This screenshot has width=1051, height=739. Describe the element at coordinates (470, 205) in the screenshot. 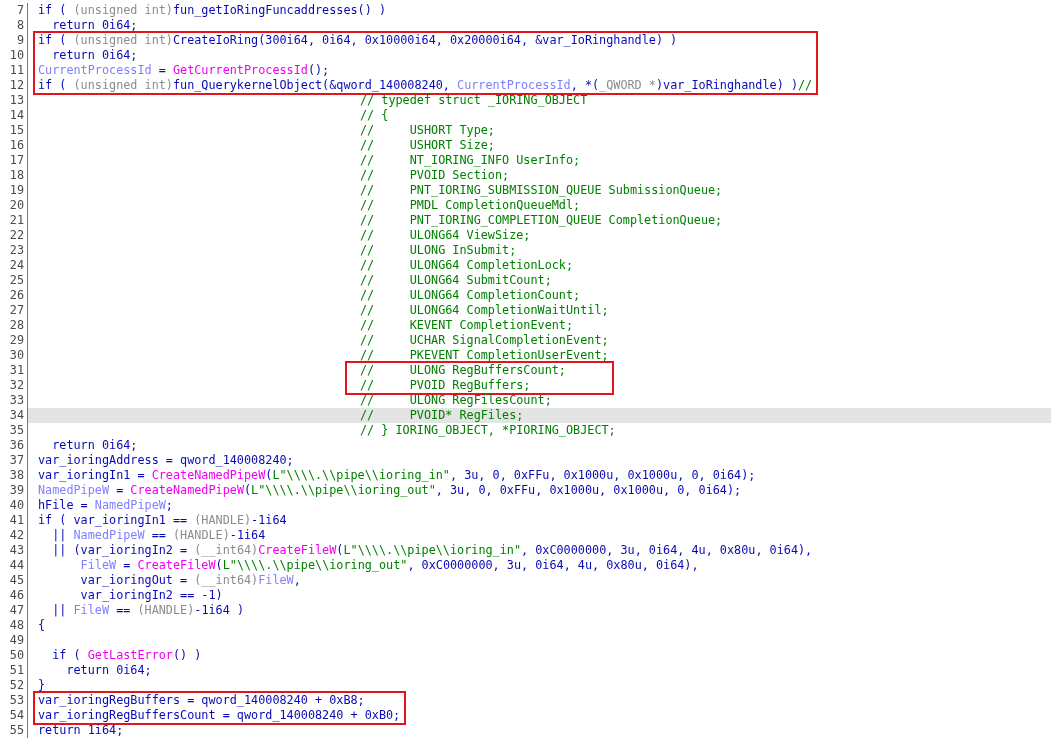

I see `comment-line: // PMDL CompletionQueueMdl;` at that location.